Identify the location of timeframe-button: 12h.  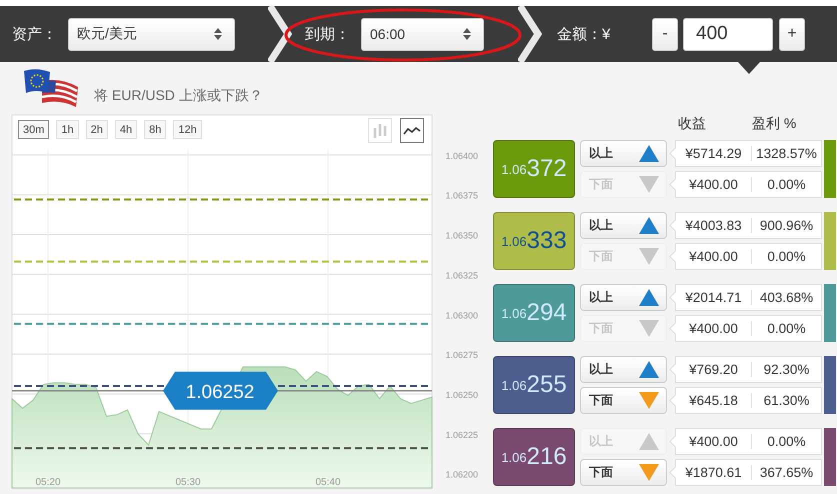
(187, 129).